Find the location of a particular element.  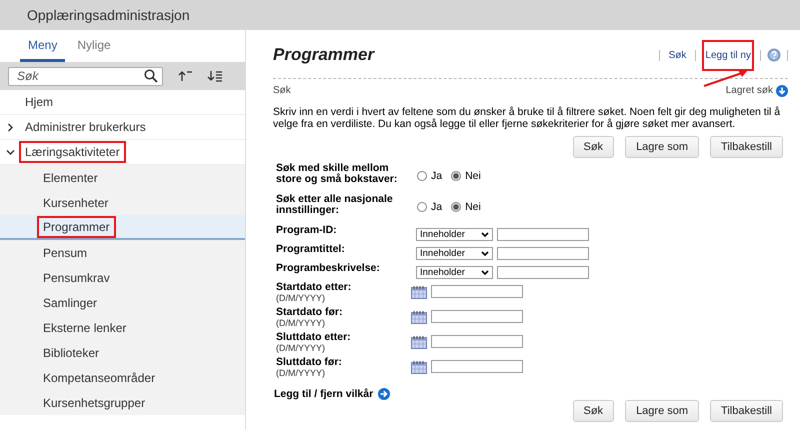

submenu-item: Kompetanseområder is located at coordinates (122, 377).